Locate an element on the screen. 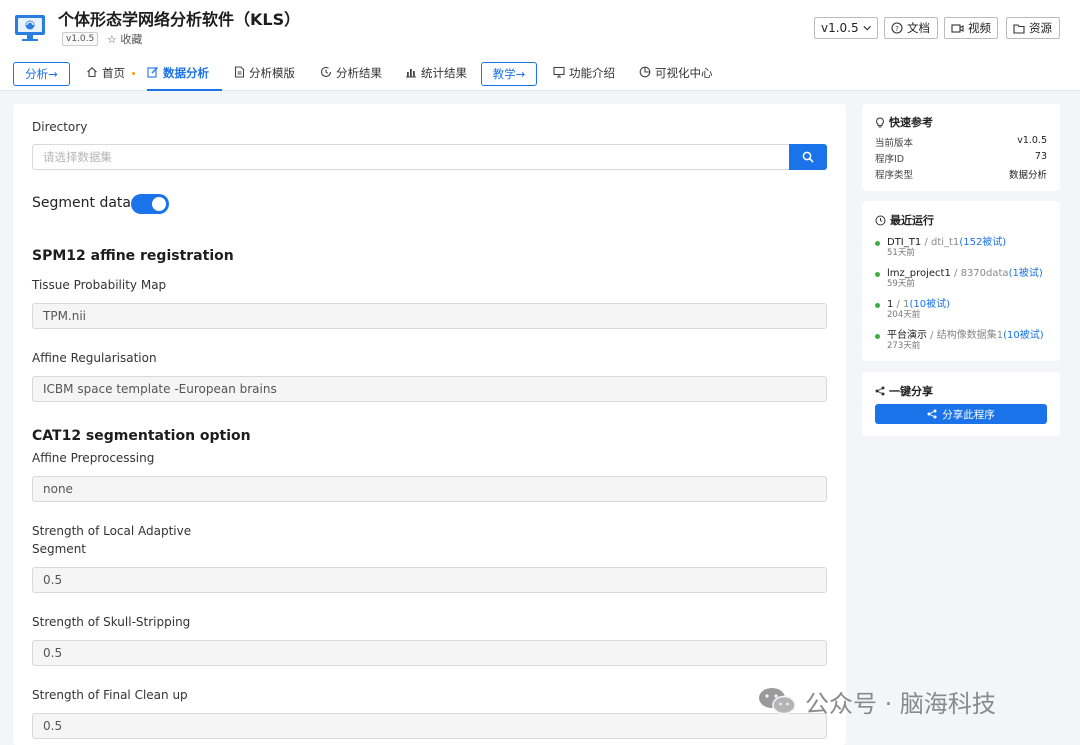  clock-icon is located at coordinates (880, 220).